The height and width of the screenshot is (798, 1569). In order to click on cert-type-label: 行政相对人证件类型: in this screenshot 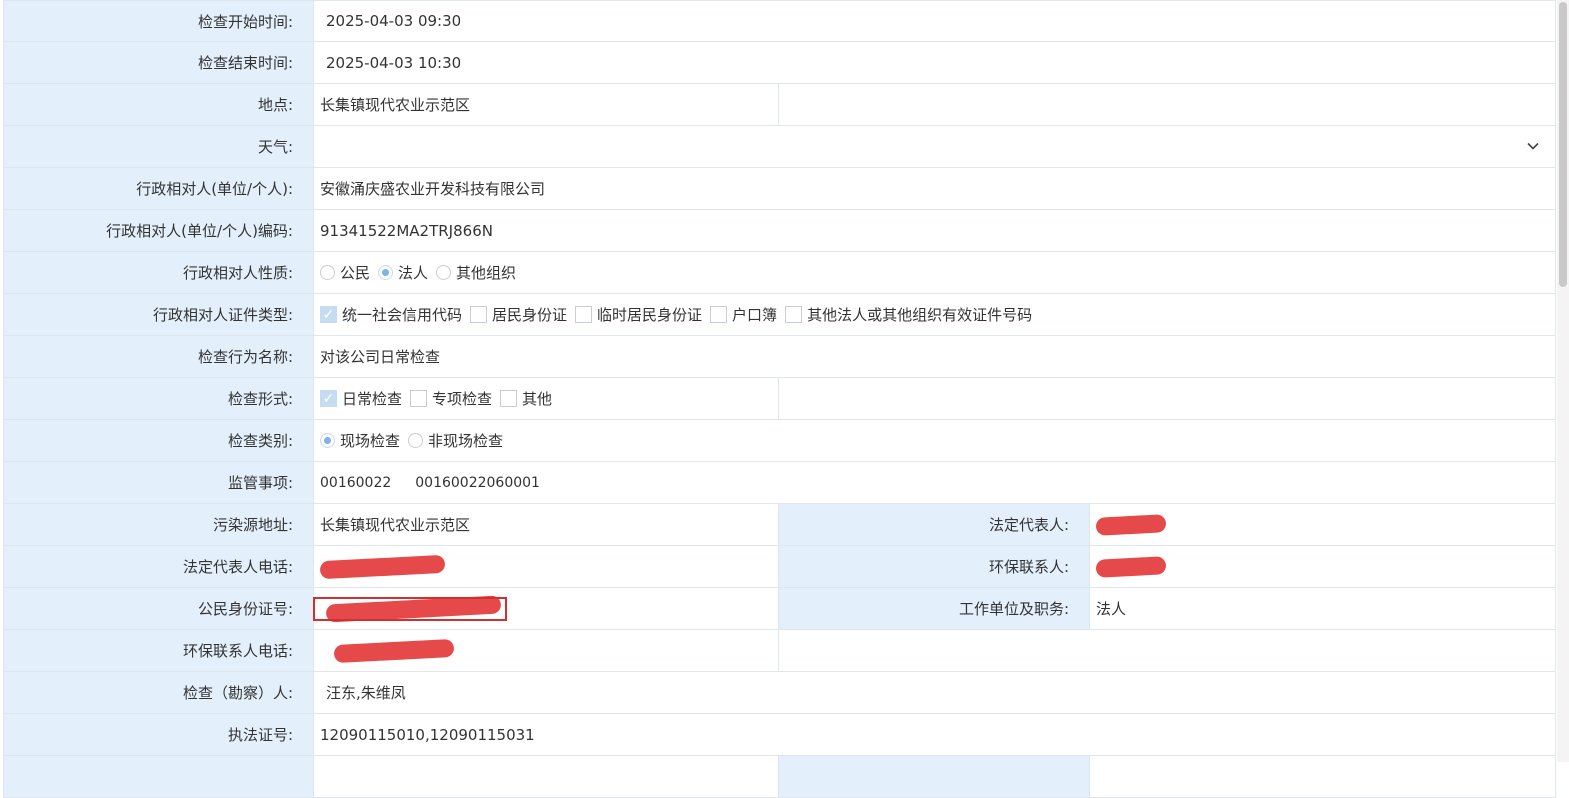, I will do `click(158, 314)`.